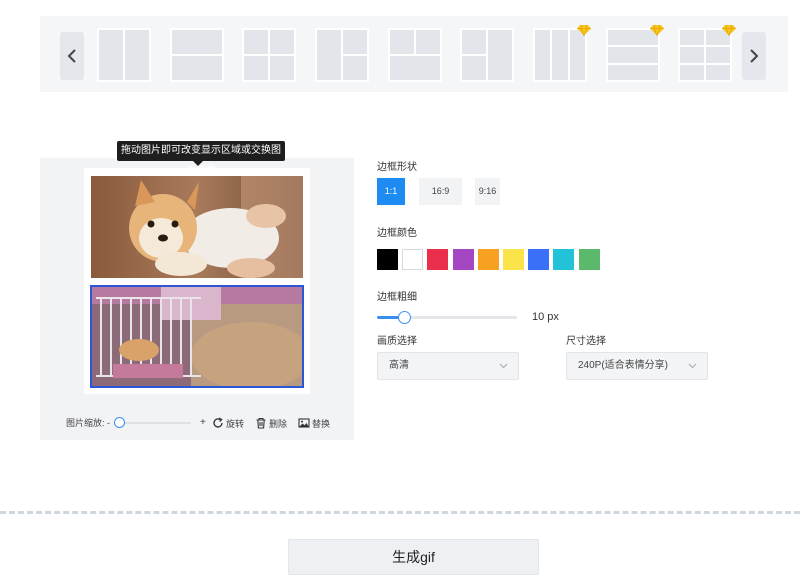 This screenshot has width=800, height=587. I want to click on rotate-button: 旋转, so click(228, 423).